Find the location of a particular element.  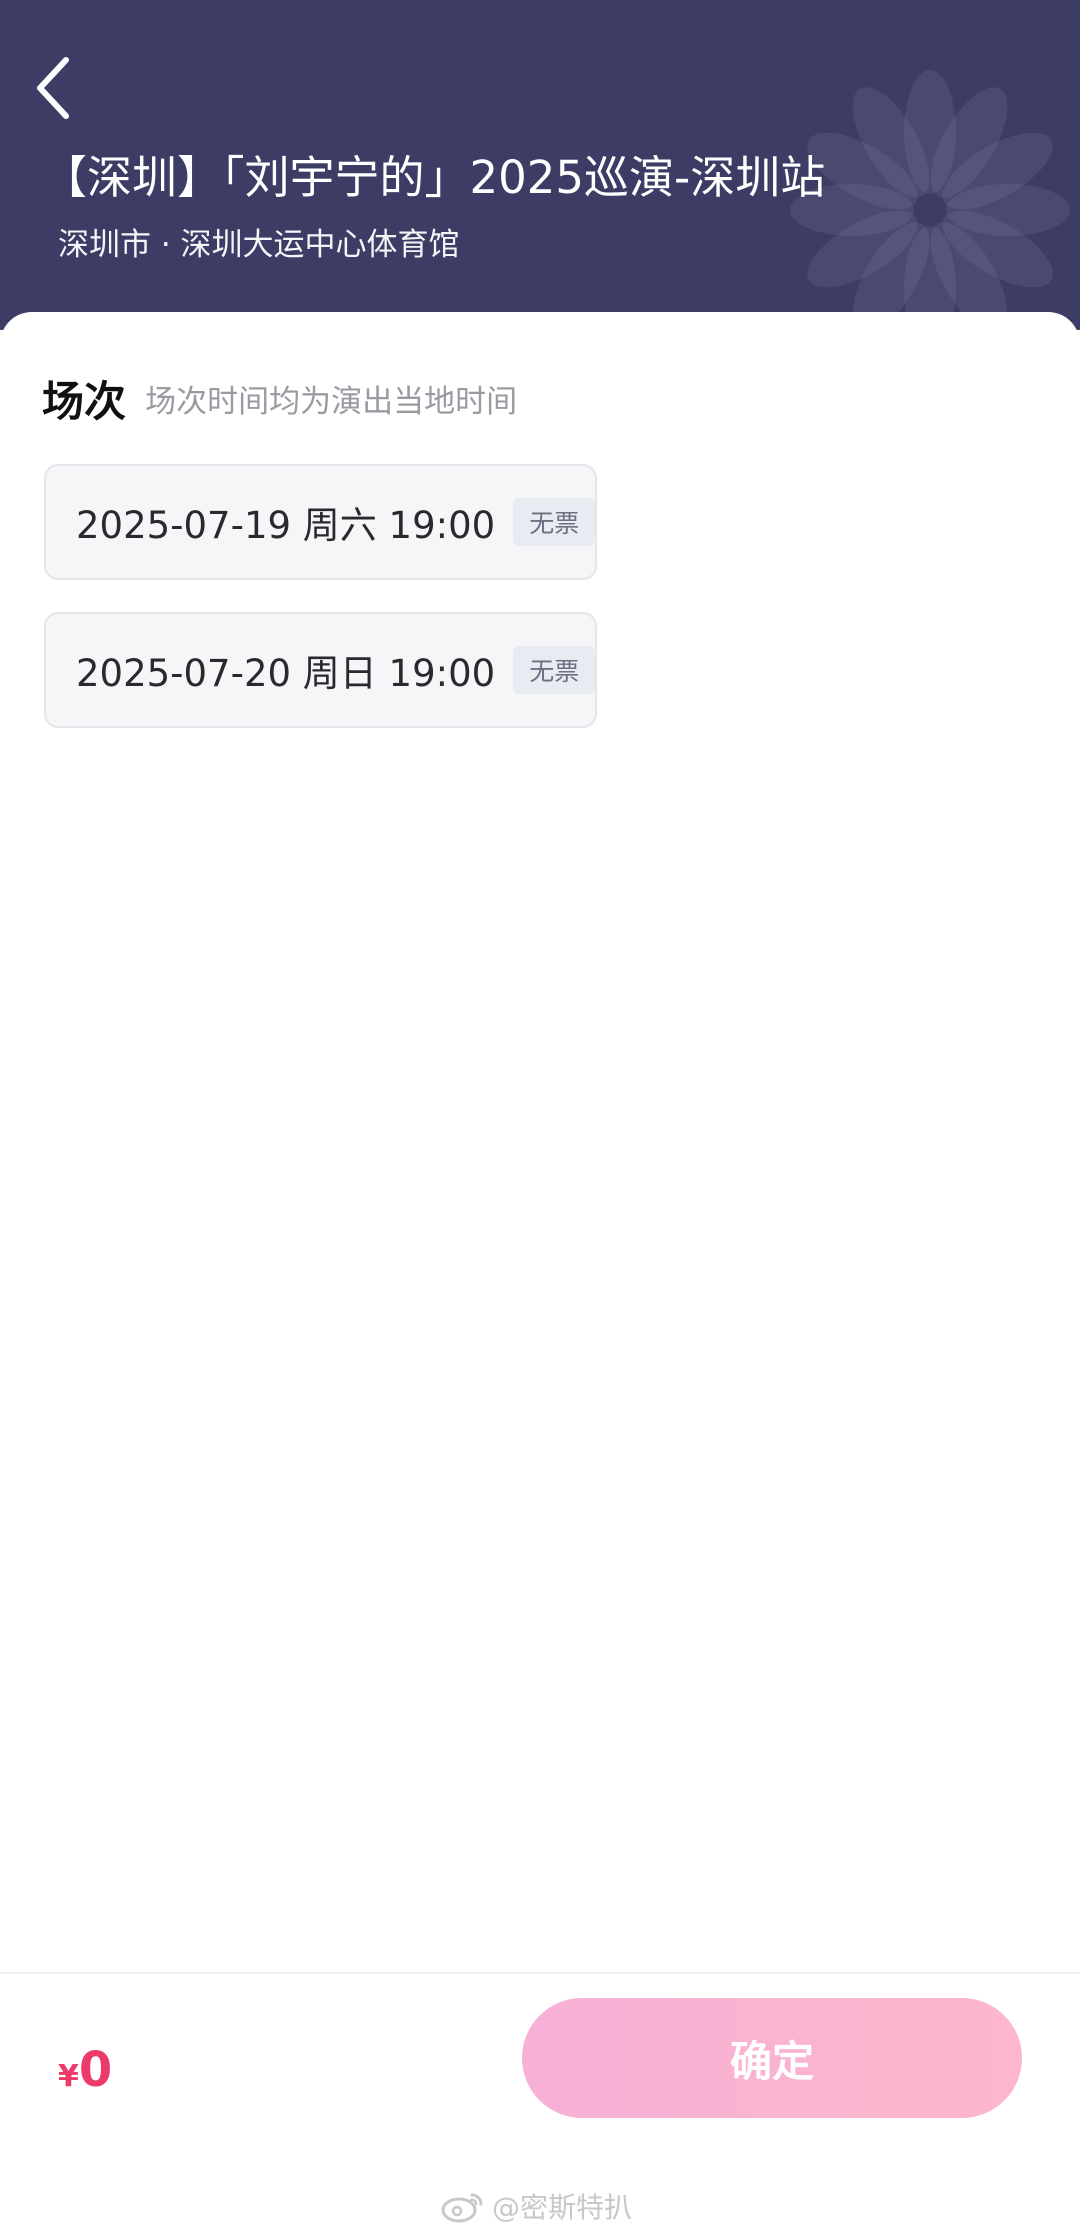

section-header: 场次 场次时间均为演出当地时间 is located at coordinates (279, 398).